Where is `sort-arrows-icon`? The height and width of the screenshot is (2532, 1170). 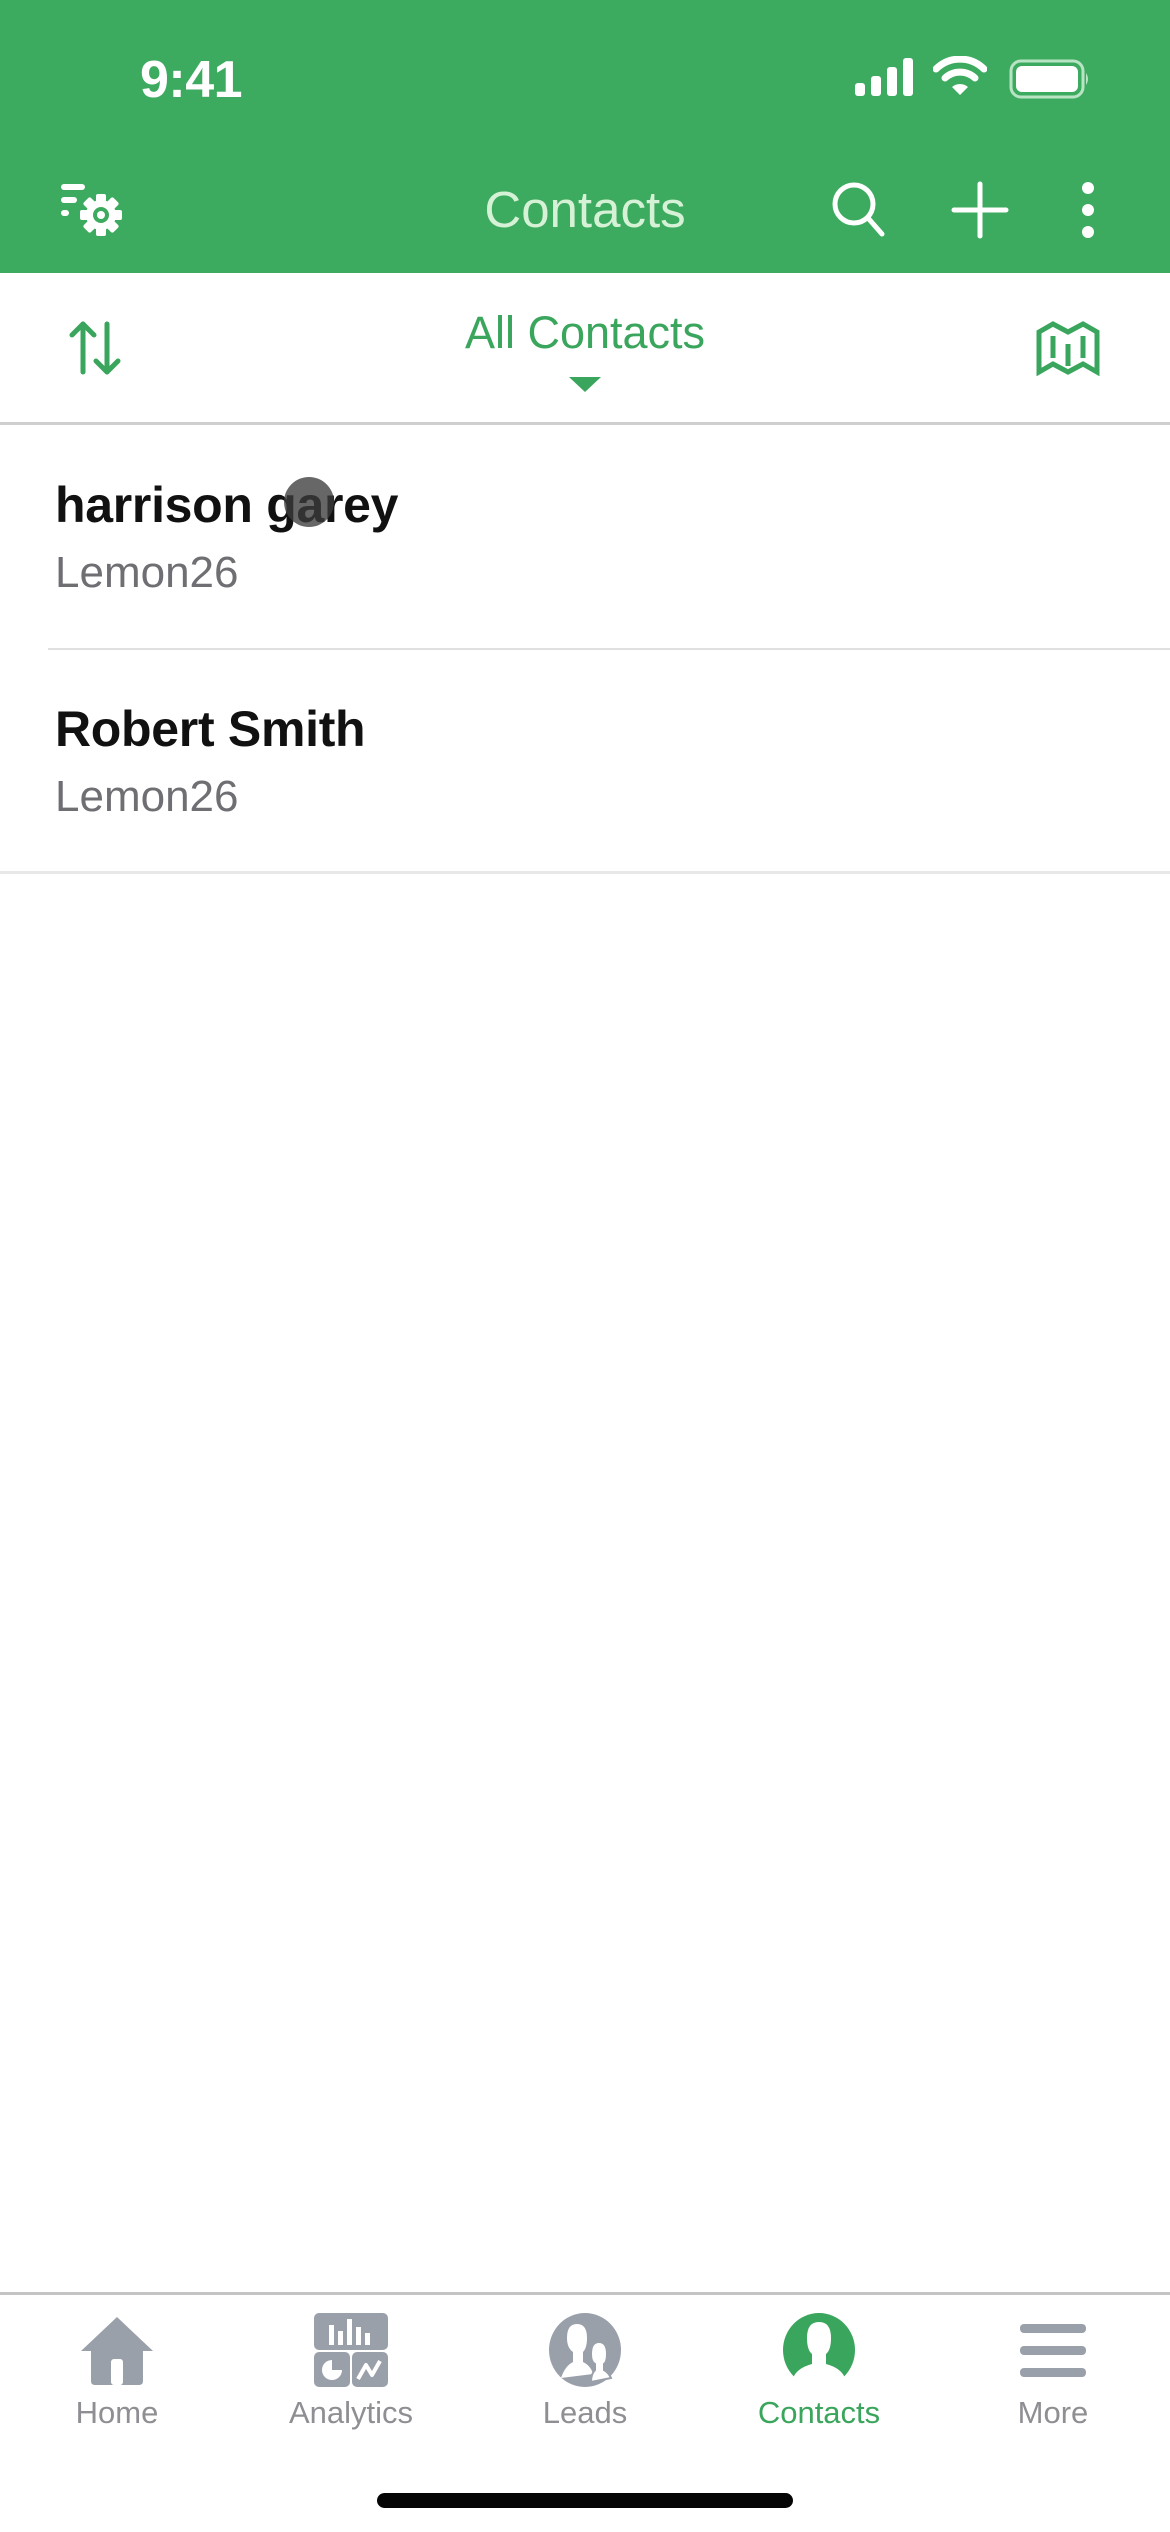
sort-arrows-icon is located at coordinates (95, 348).